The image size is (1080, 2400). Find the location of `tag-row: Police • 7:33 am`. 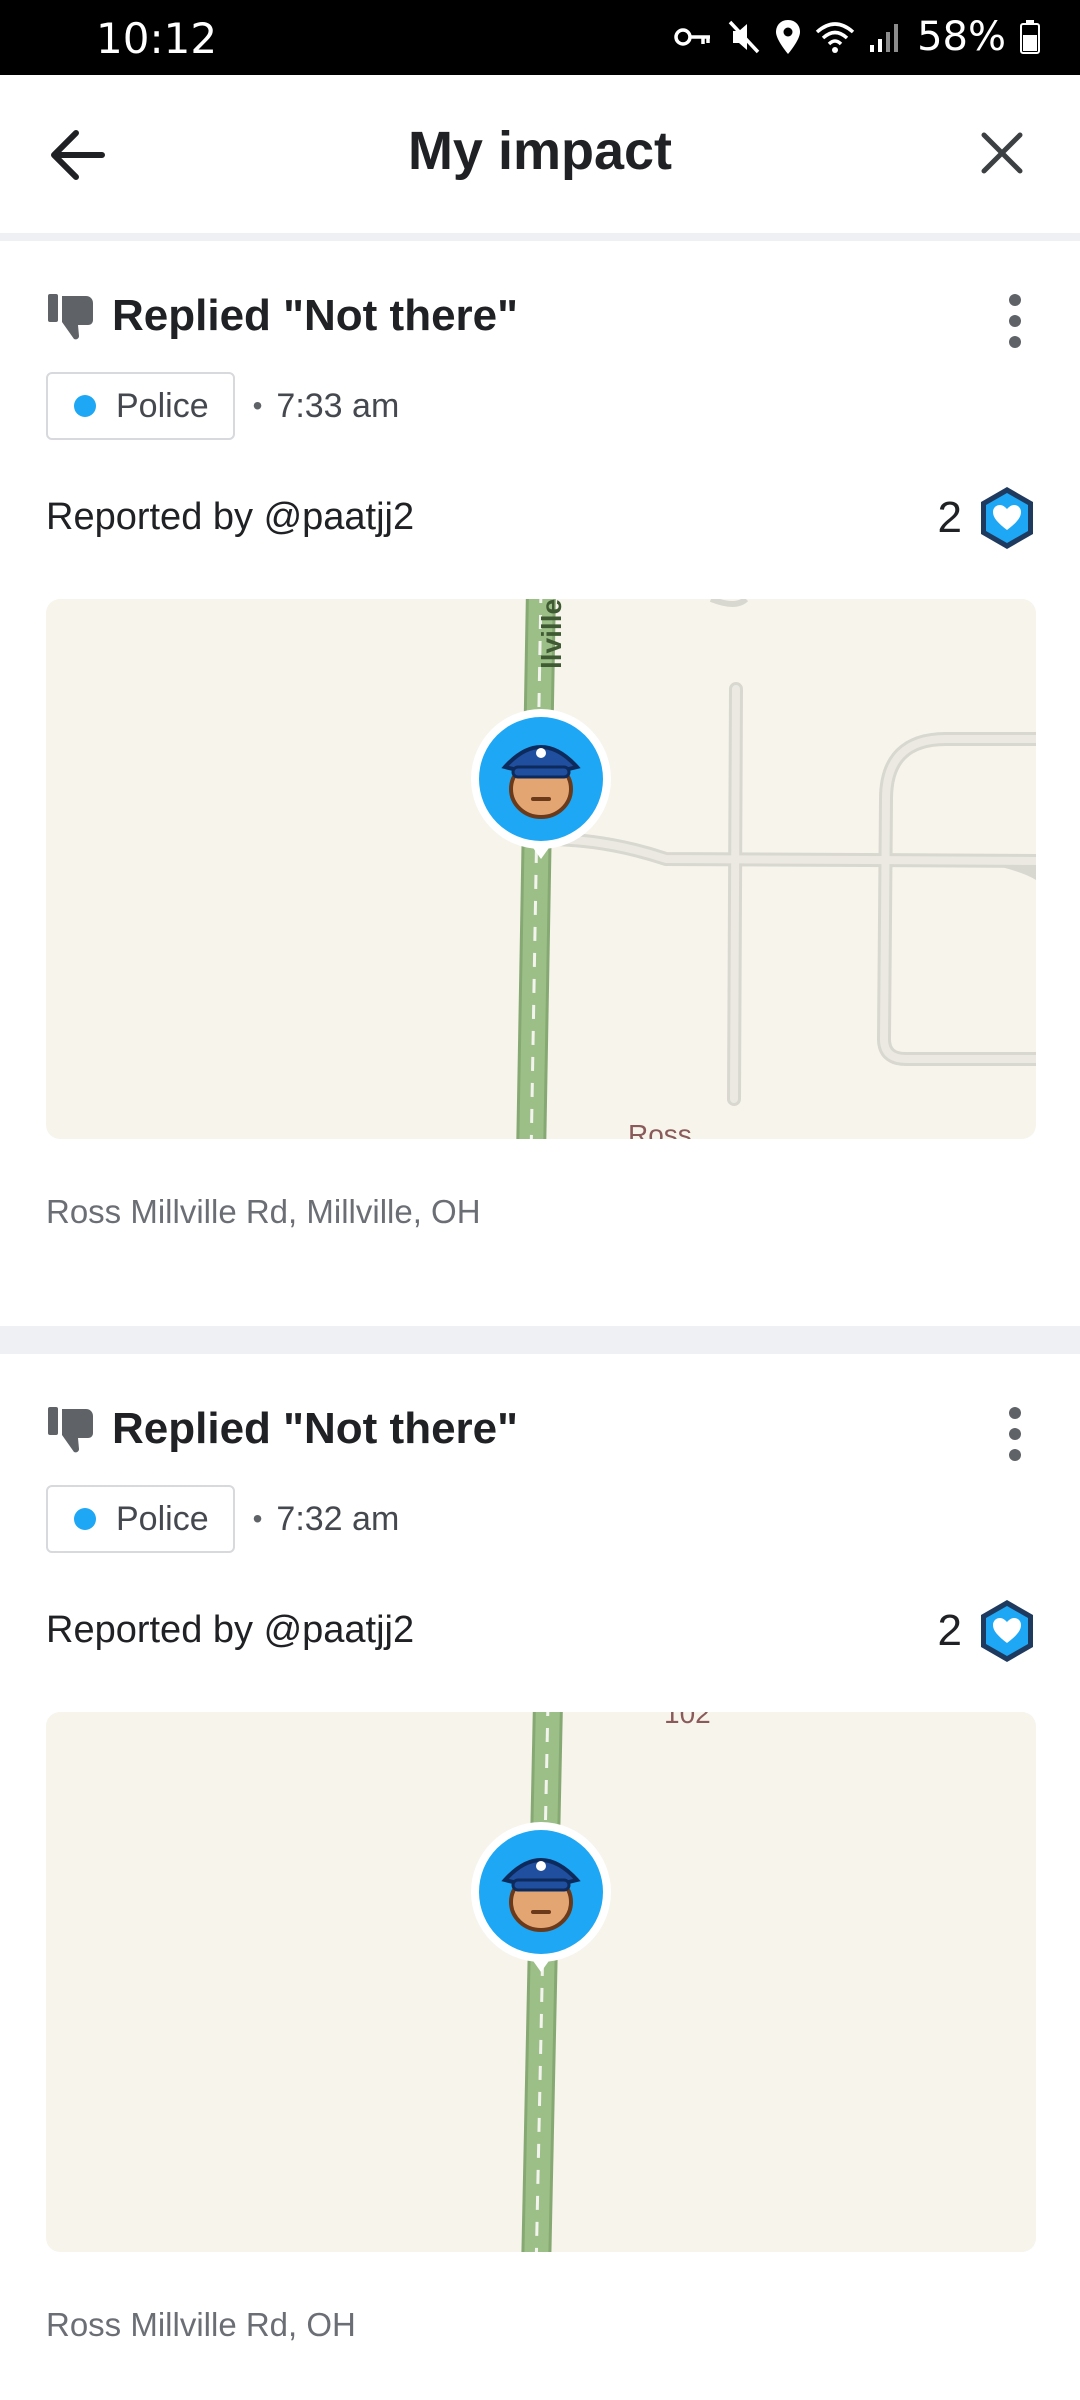

tag-row: Police • 7:33 am is located at coordinates (222, 406).